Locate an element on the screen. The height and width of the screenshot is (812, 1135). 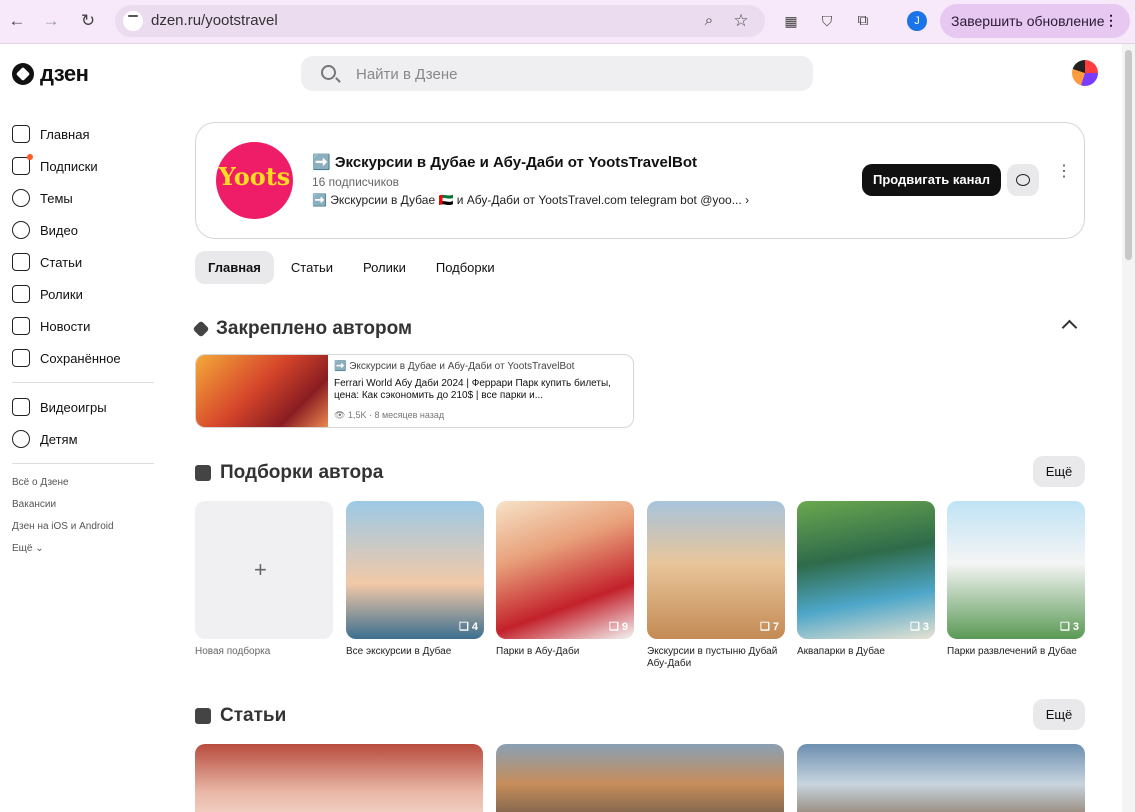
articles-more-button: Ещё is located at coordinates (1059, 714).